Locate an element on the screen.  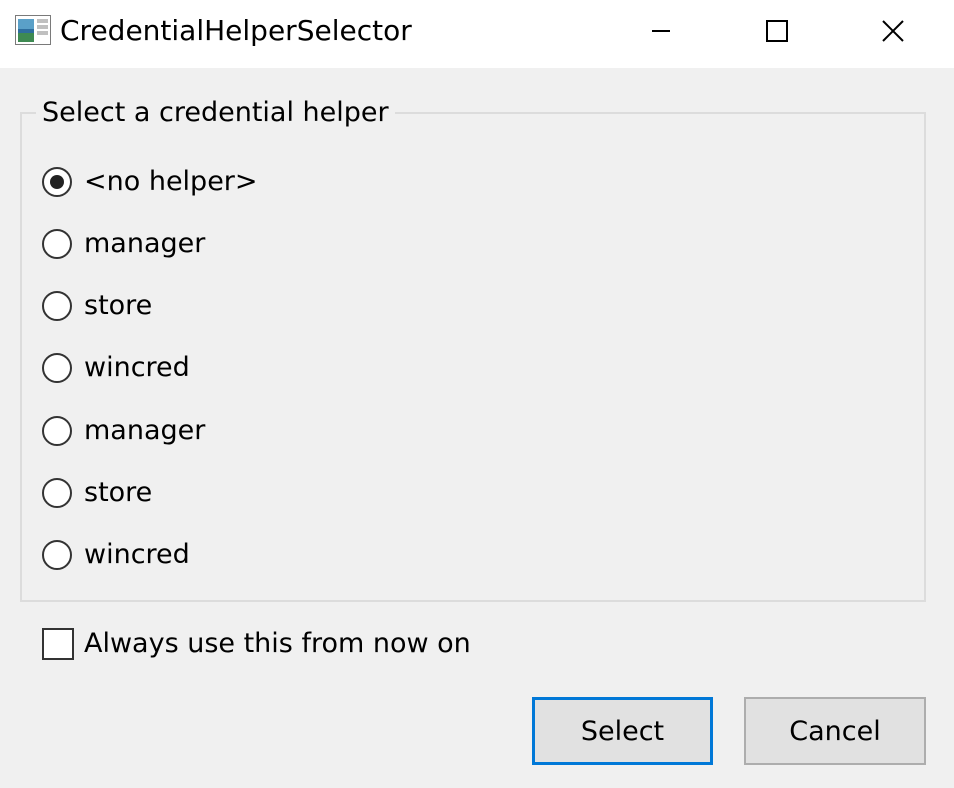
minimize-button is located at coordinates (661, 31).